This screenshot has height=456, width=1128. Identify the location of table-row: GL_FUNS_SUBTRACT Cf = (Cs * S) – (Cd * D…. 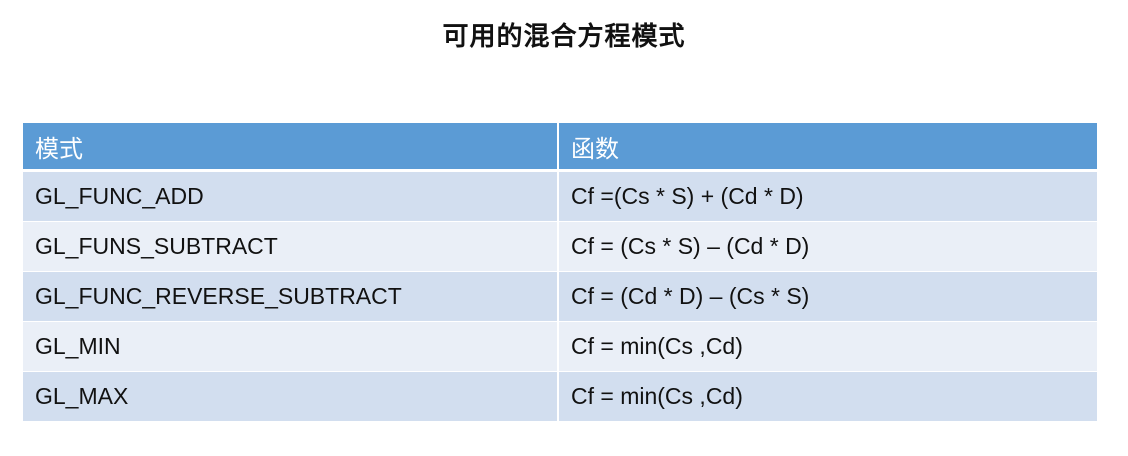
(560, 246).